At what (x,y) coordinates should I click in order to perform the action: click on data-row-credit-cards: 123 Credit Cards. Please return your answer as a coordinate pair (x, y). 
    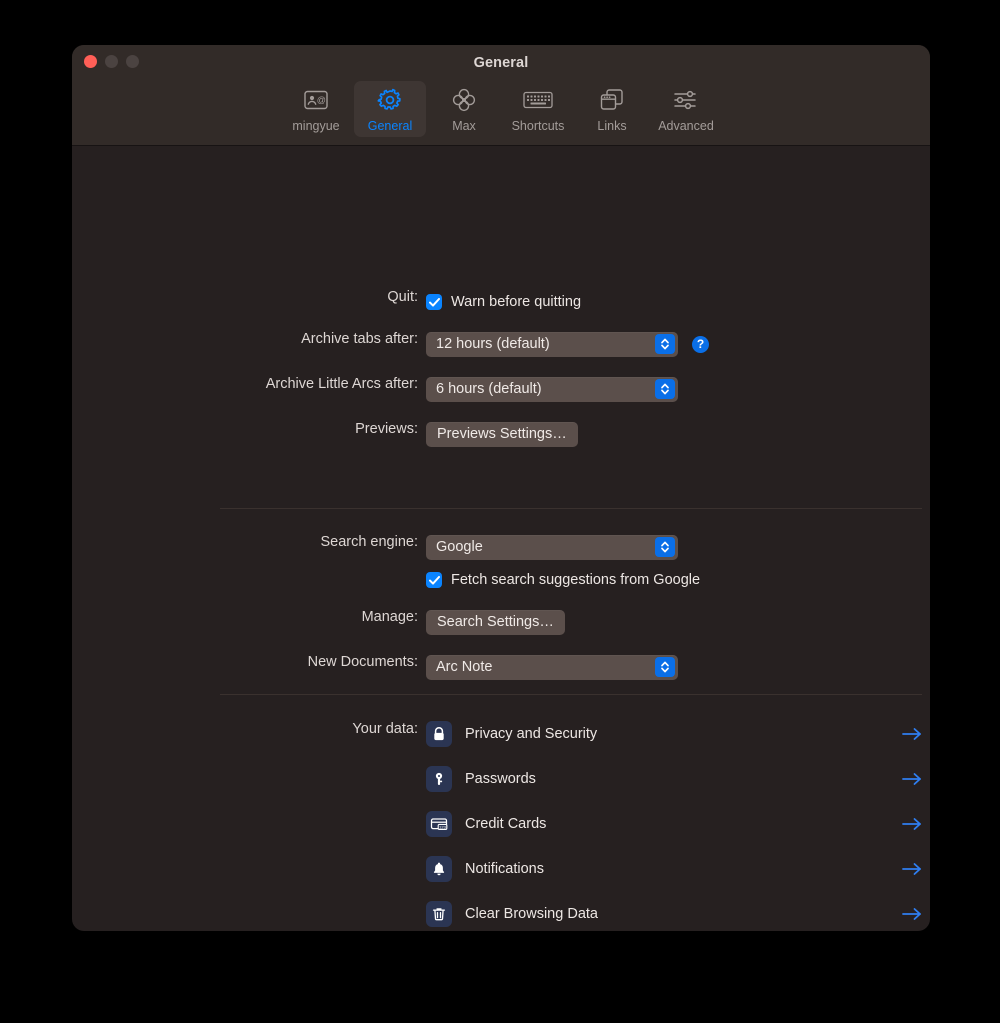
    Looking at the image, I should click on (674, 824).